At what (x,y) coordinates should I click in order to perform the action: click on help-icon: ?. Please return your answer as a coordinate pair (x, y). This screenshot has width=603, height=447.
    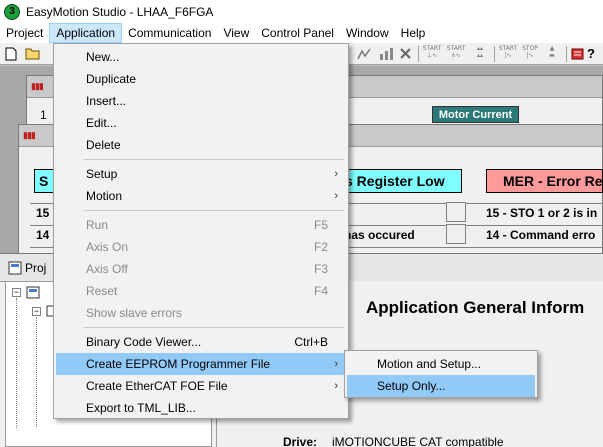
    Looking at the image, I should click on (591, 53).